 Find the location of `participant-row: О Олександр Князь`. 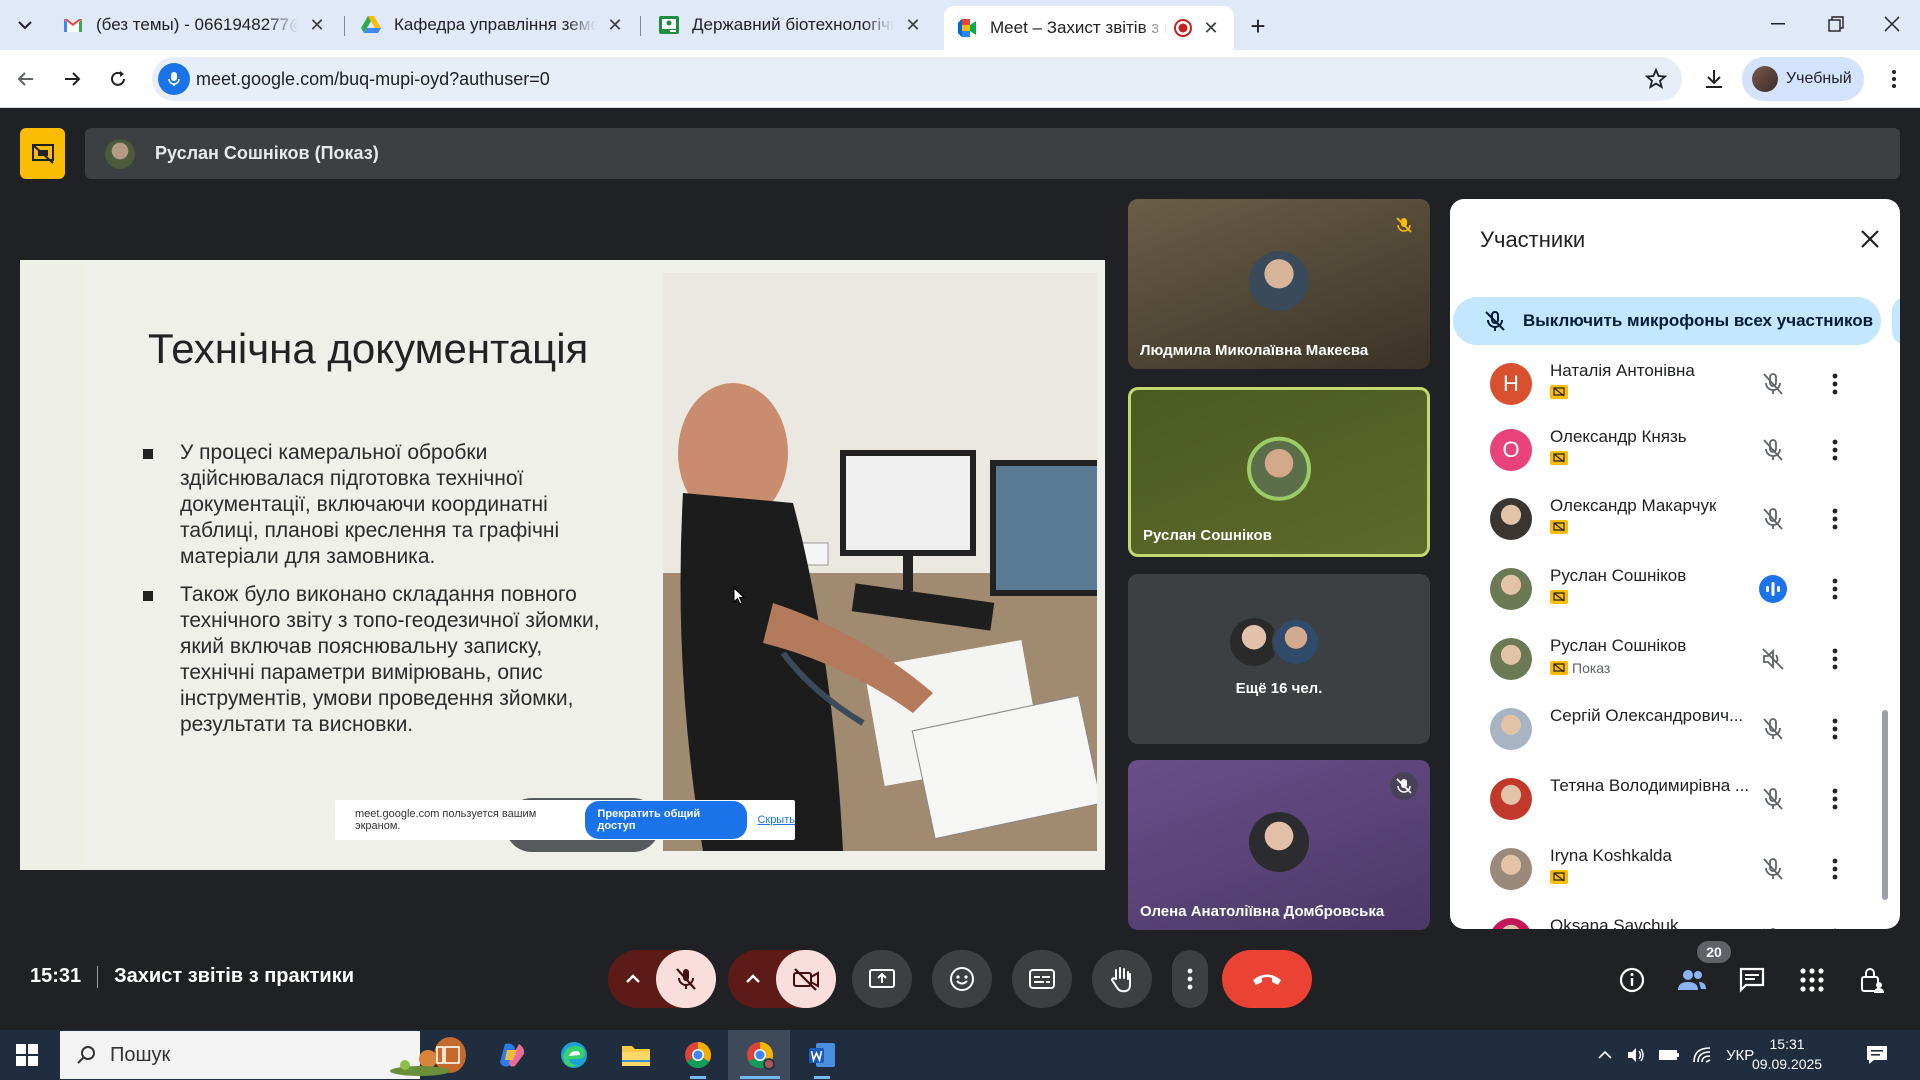

participant-row: О Олександр Князь is located at coordinates (1670, 450).